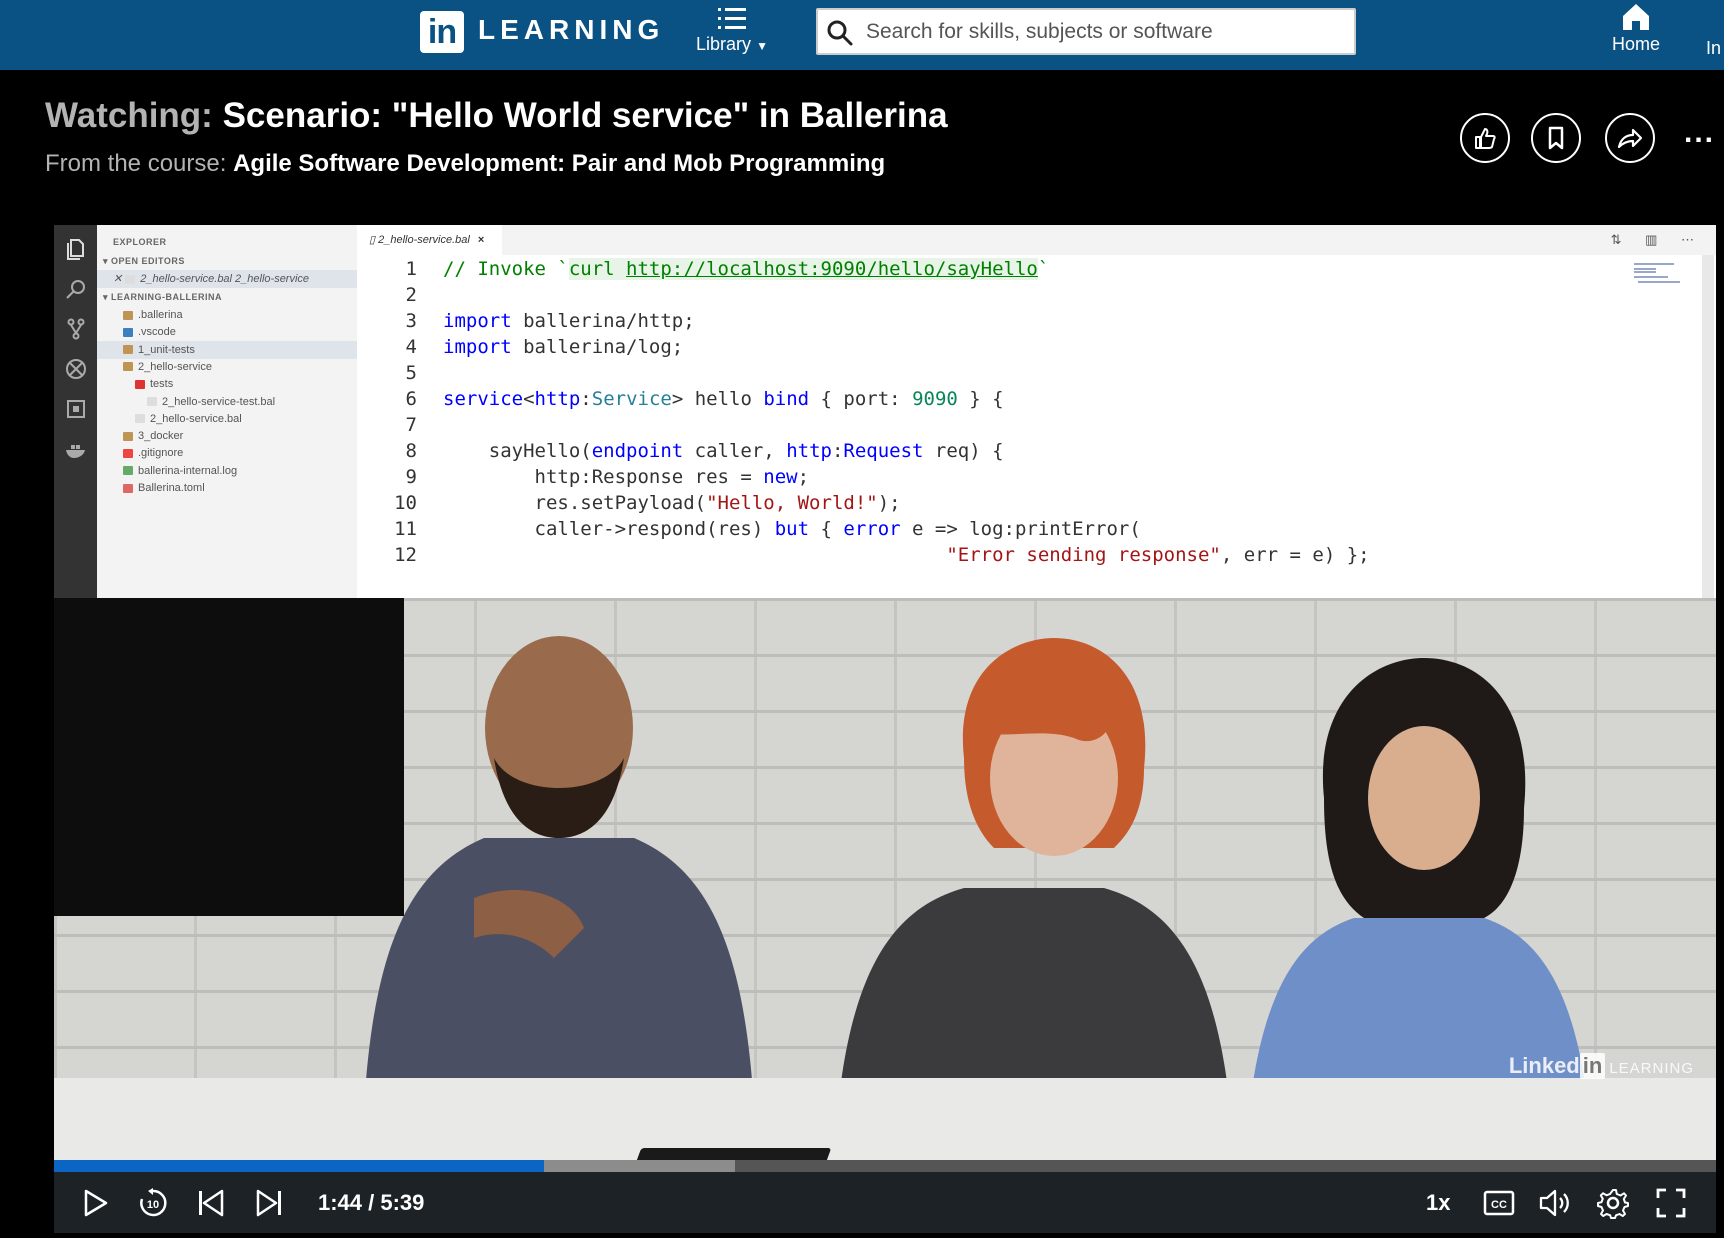 This screenshot has width=1724, height=1238. I want to click on fullscreen-button, so click(1671, 1203).